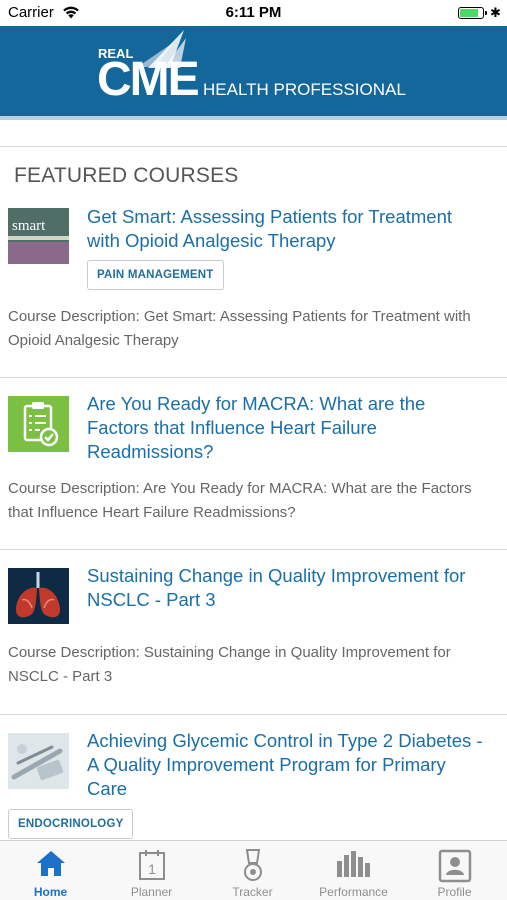 This screenshot has height=900, width=507. What do you see at coordinates (29, 226) in the screenshot?
I see `thumbnail-text: smart` at bounding box center [29, 226].